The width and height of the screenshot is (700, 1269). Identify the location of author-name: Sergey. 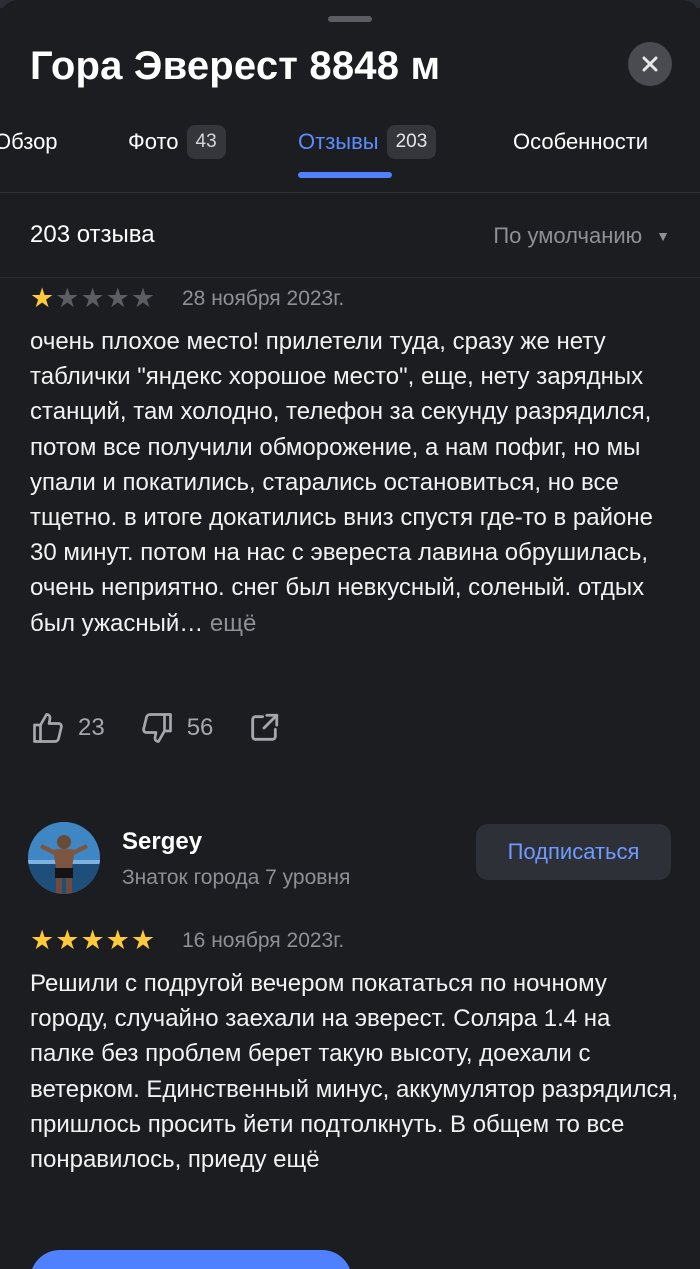
(162, 842).